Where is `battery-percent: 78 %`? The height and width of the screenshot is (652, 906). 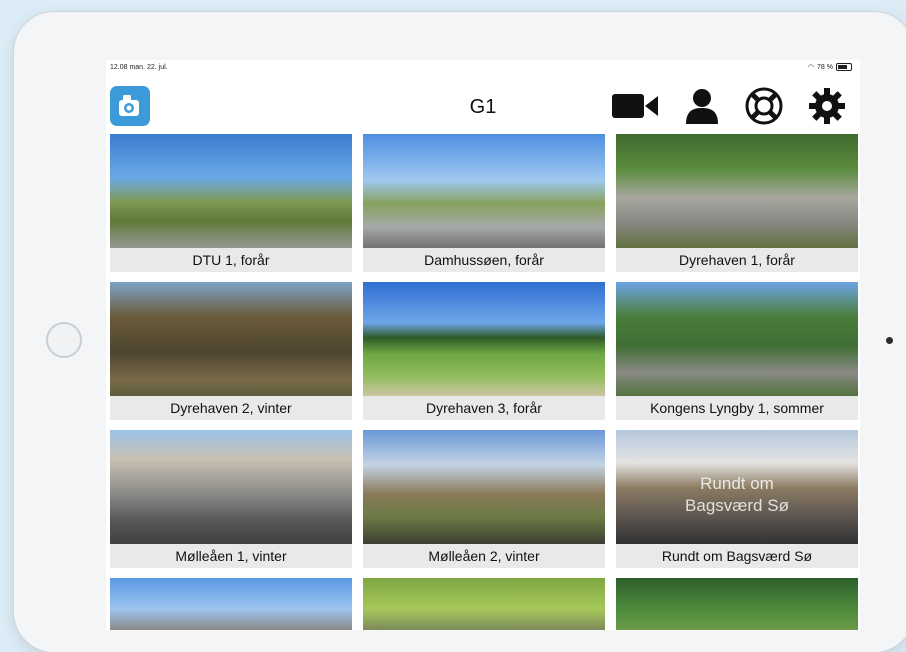
battery-percent: 78 % is located at coordinates (825, 67).